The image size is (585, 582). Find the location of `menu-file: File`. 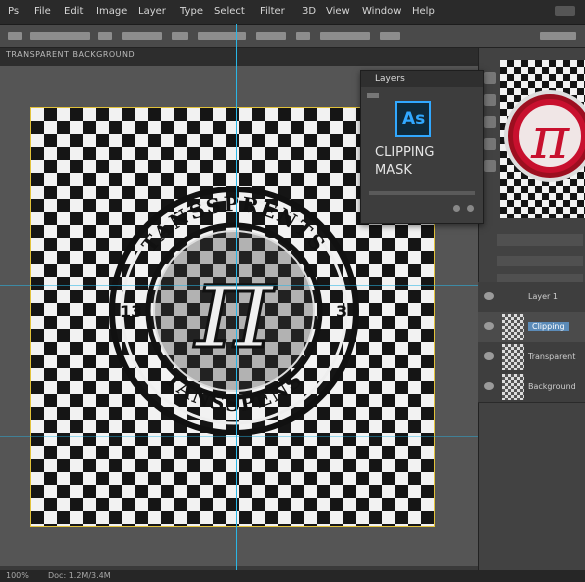

menu-file: File is located at coordinates (42, 11).